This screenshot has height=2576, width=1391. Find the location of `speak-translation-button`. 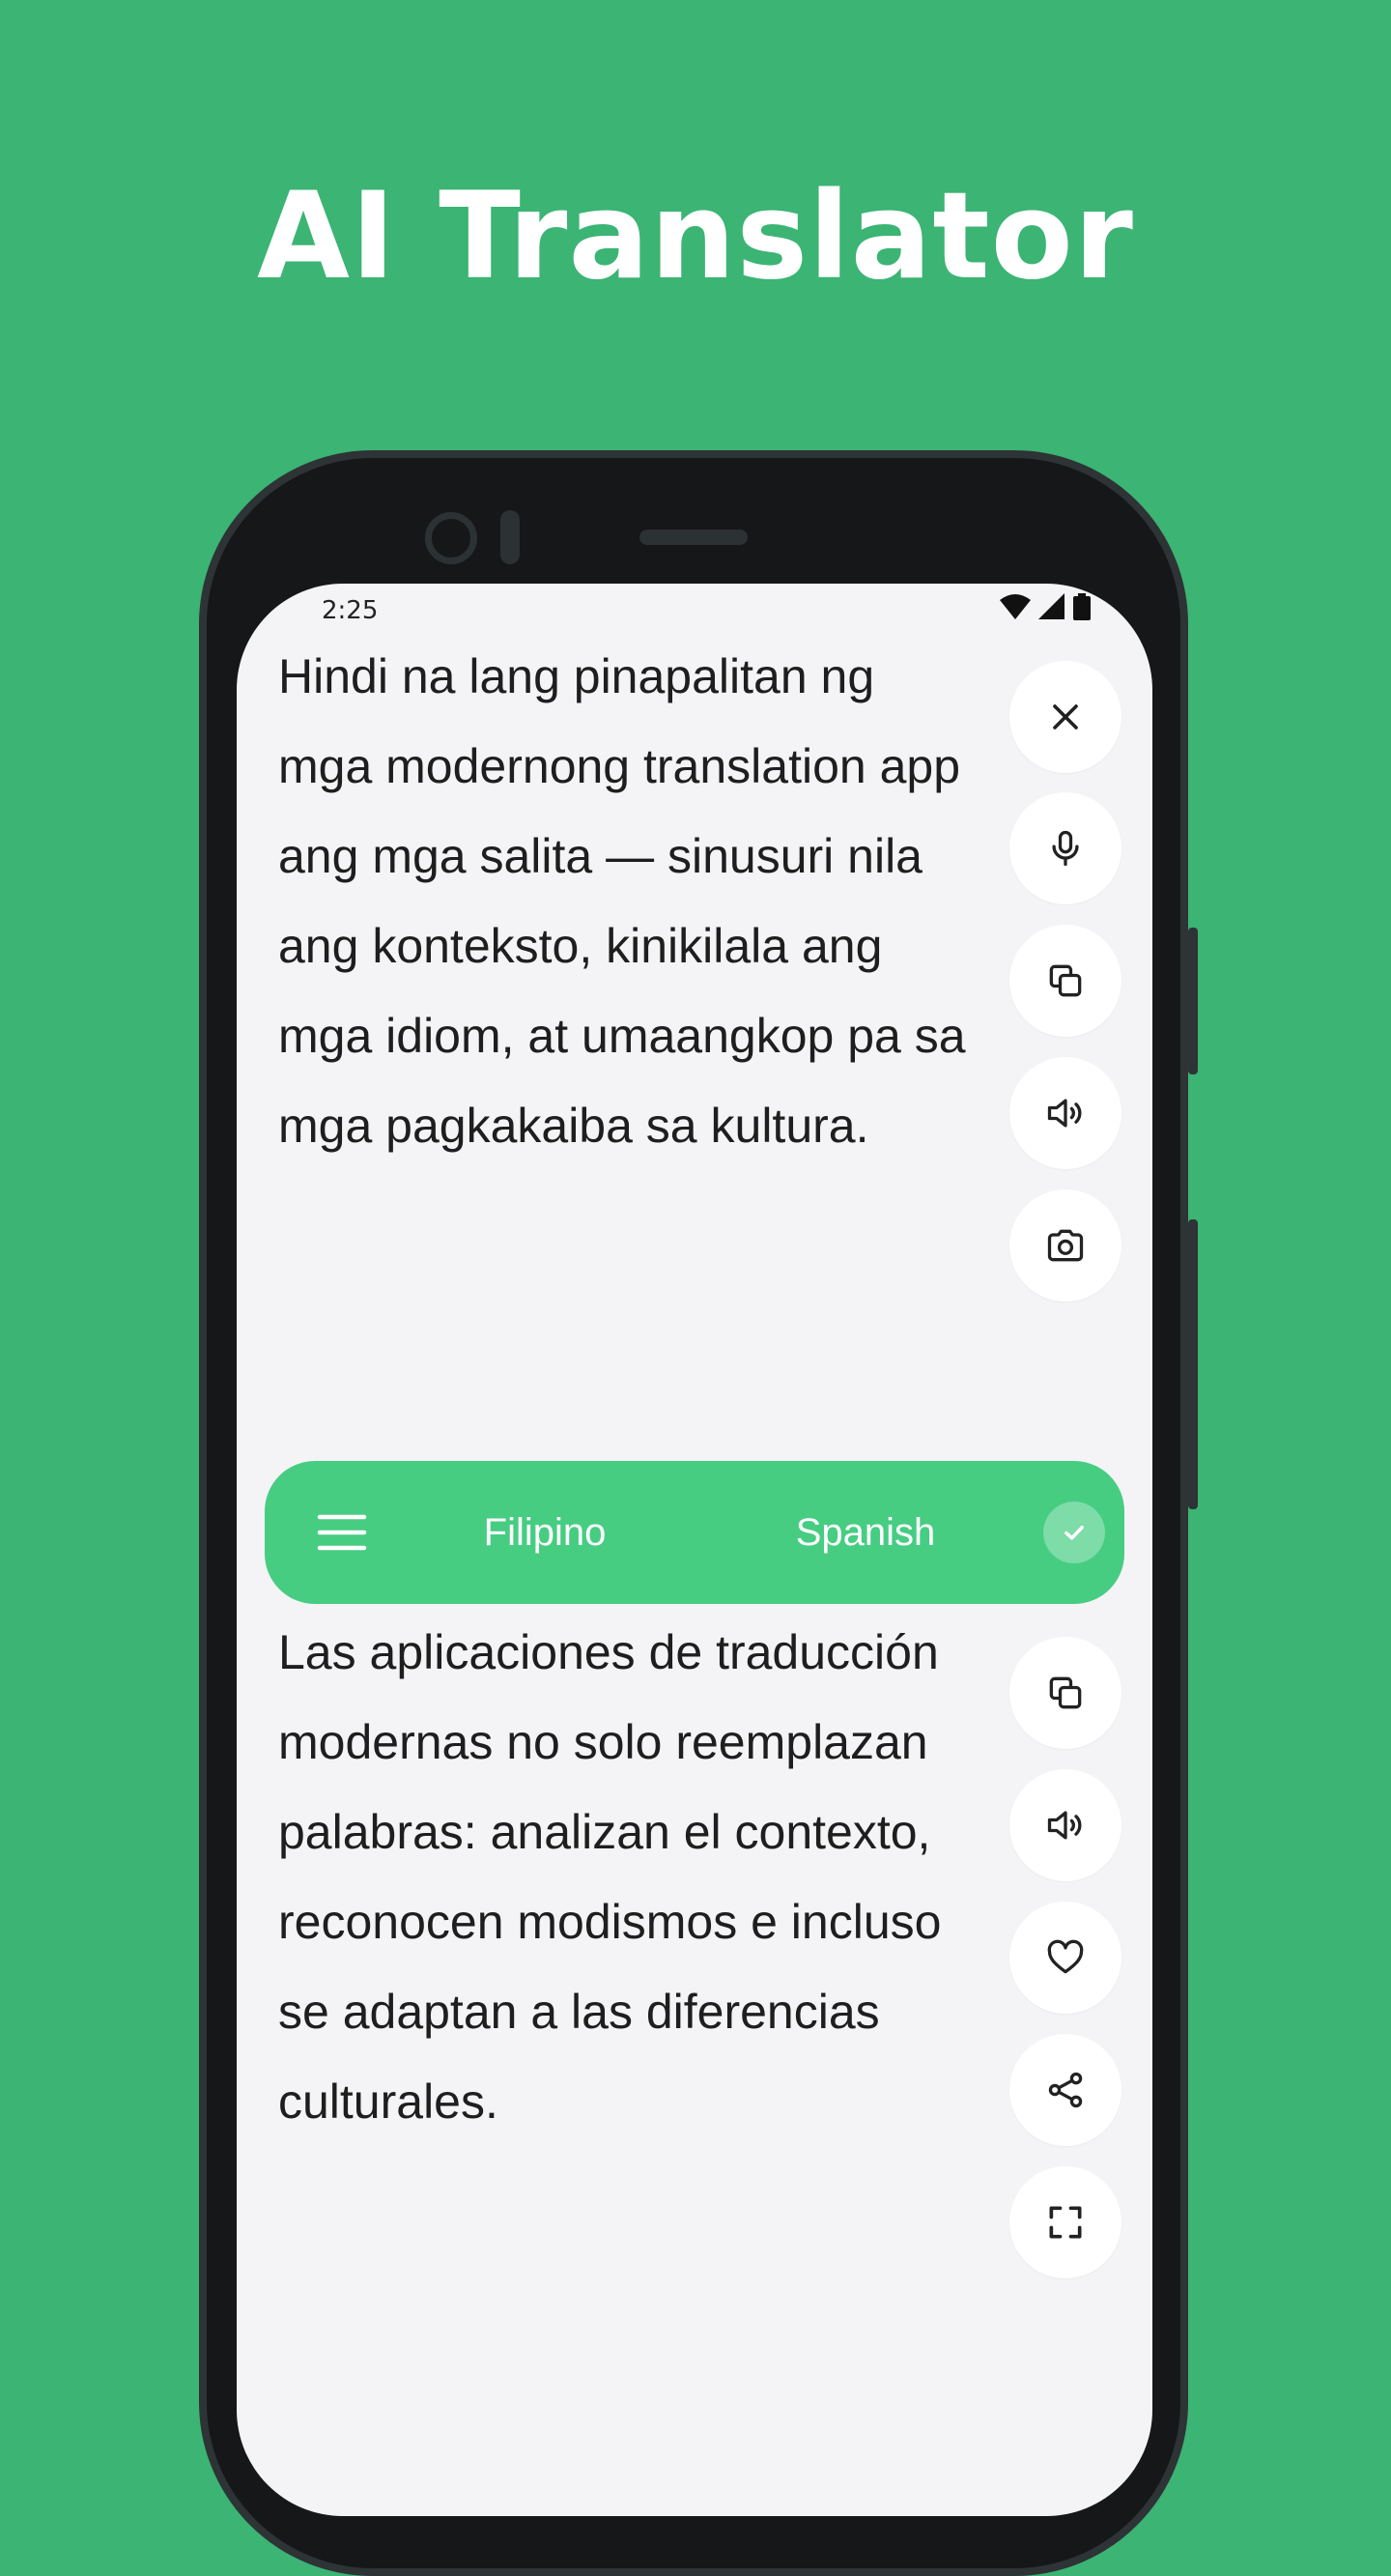

speak-translation-button is located at coordinates (1065, 1825).